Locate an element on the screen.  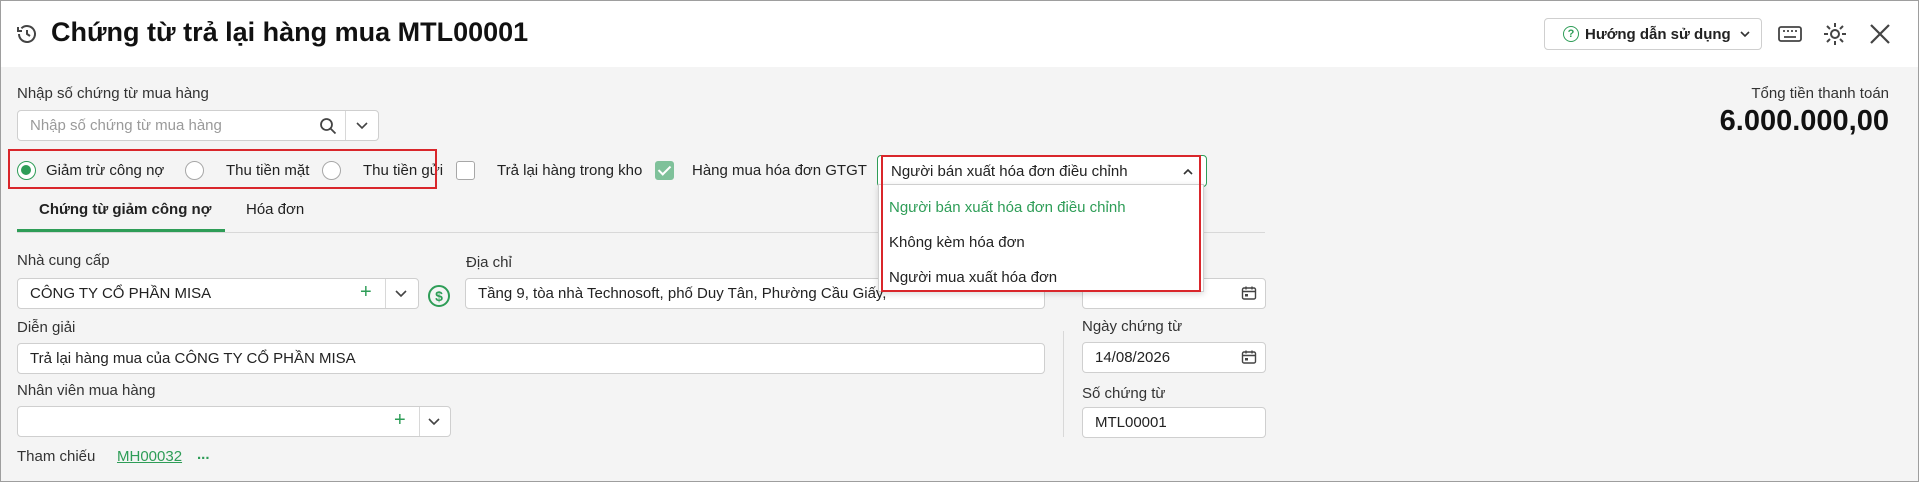
help-button-label: Hướng dẫn sử dụng is located at coordinates (1658, 34).